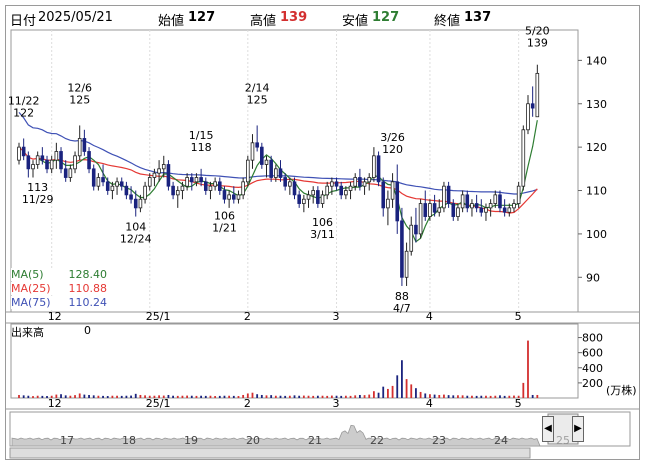 The image size is (653, 470). I want to click on scroll-right-button: ▶, so click(578, 429).